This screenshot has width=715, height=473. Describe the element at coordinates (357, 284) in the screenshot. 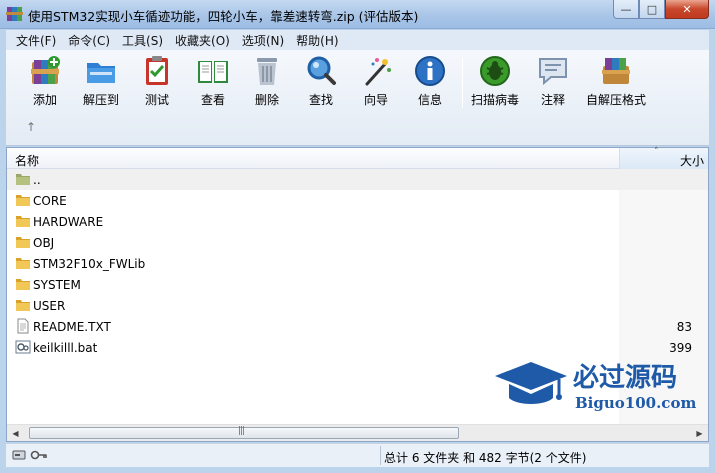

I see `list-item: SYSTEM` at that location.